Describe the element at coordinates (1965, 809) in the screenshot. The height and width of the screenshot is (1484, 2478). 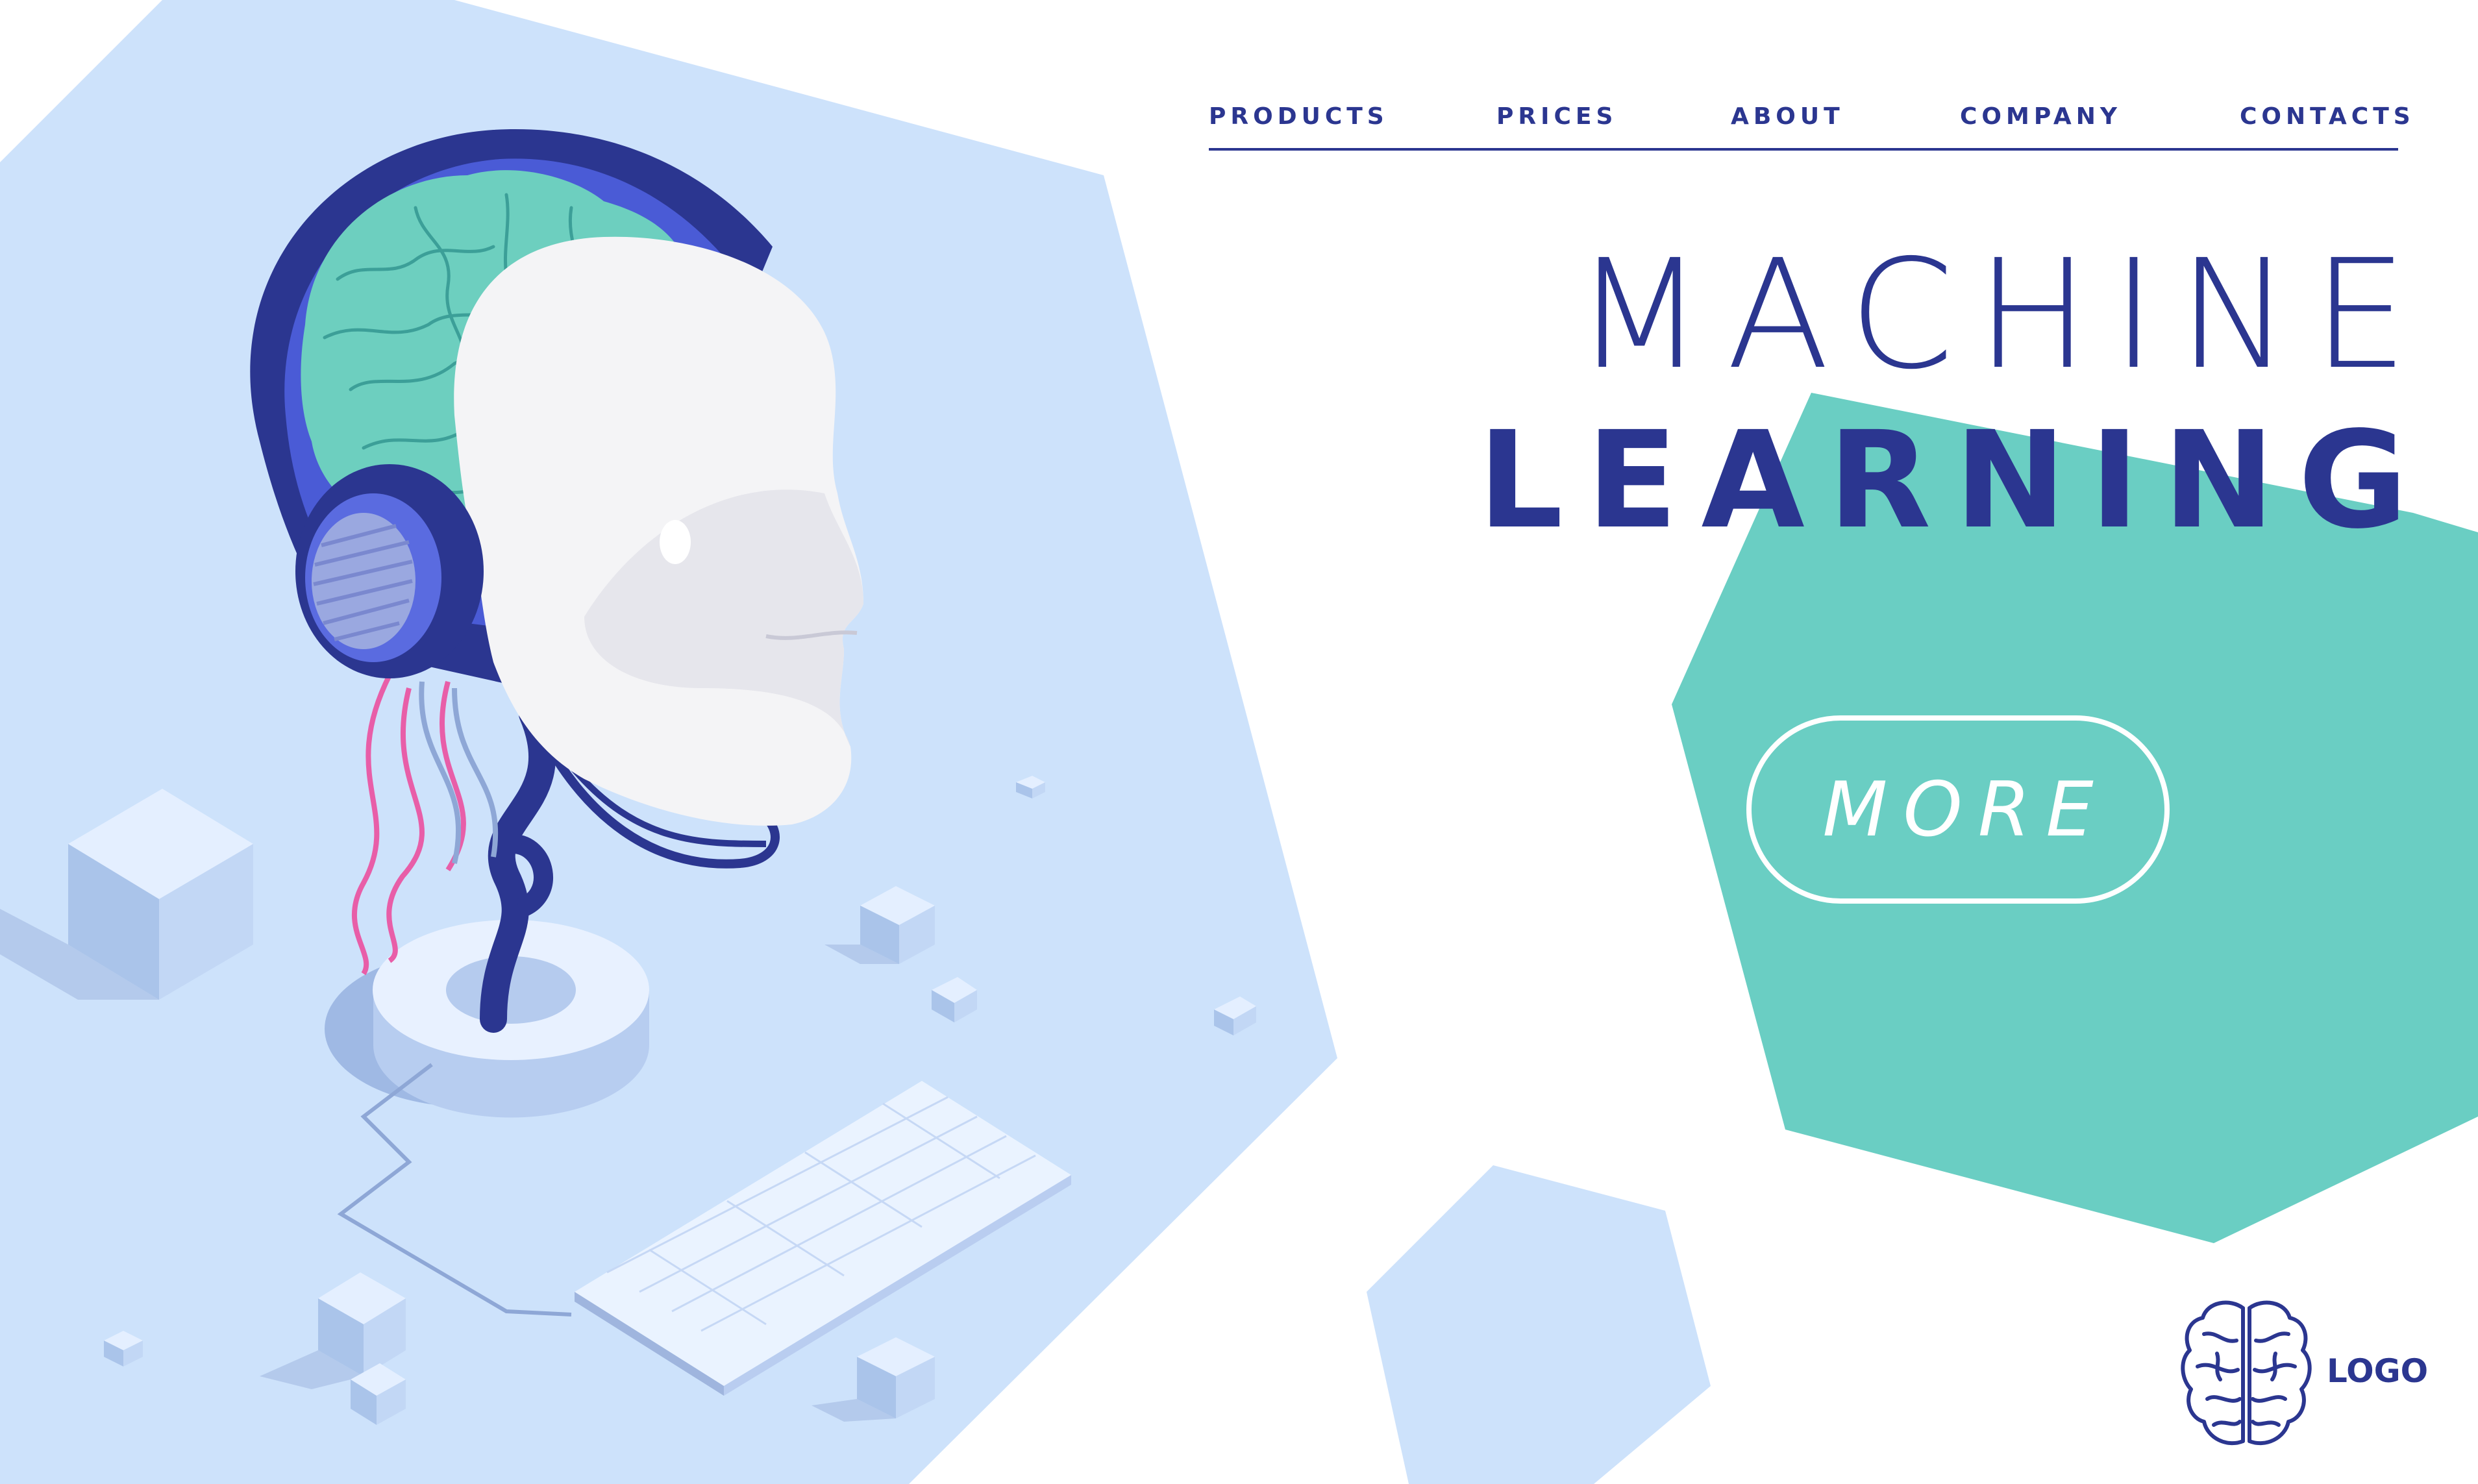
I see `more-button-label: MORE` at that location.